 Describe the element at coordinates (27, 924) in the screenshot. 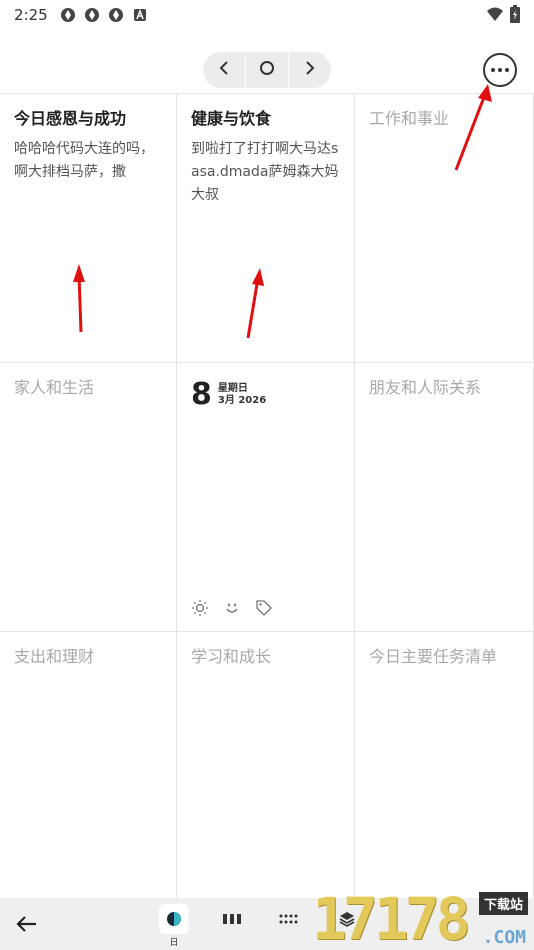

I see `back-arrow-icon` at that location.